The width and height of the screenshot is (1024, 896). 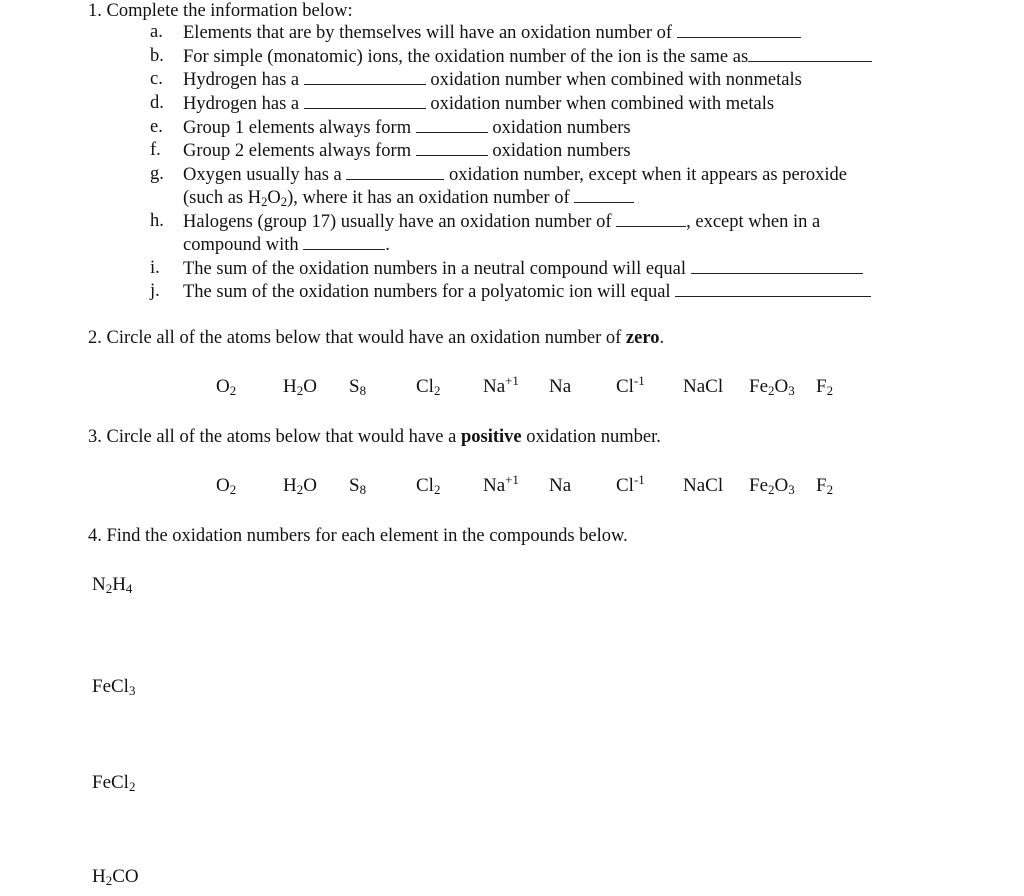 I want to click on question-2-suffix: ., so click(x=662, y=338).